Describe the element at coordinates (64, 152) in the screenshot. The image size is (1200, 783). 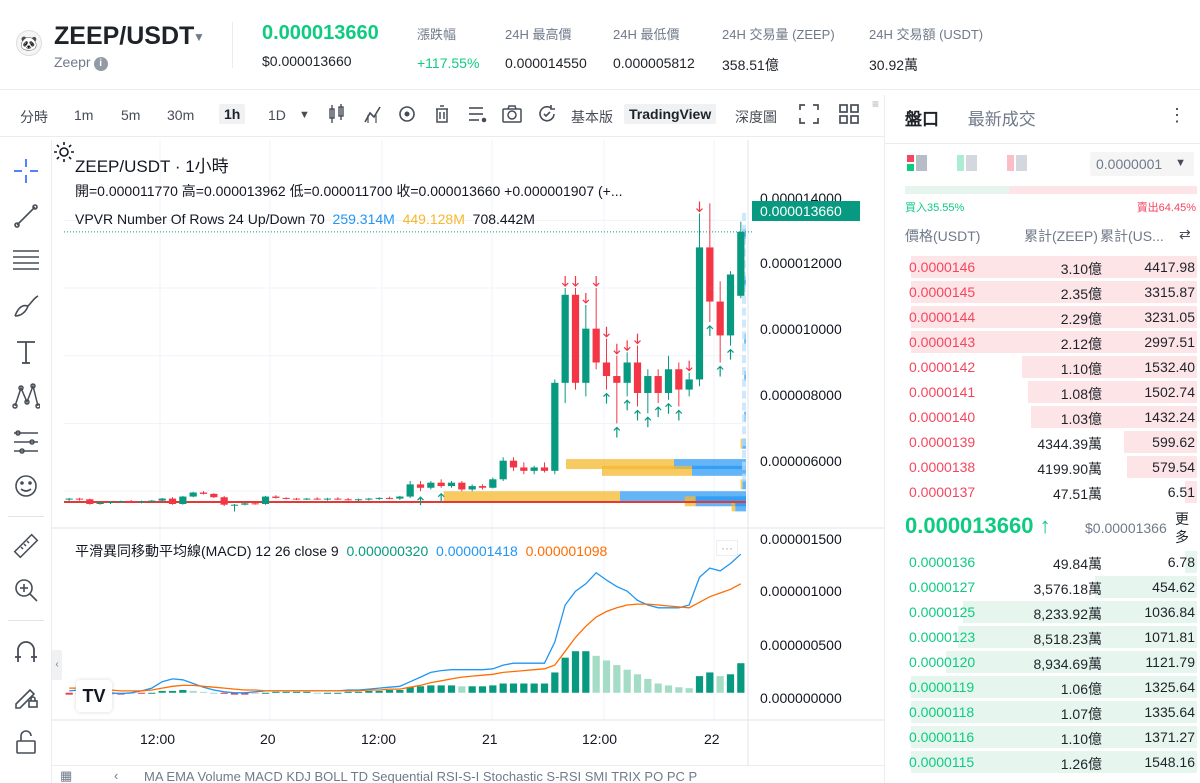
I see `settings-gear-icon` at that location.